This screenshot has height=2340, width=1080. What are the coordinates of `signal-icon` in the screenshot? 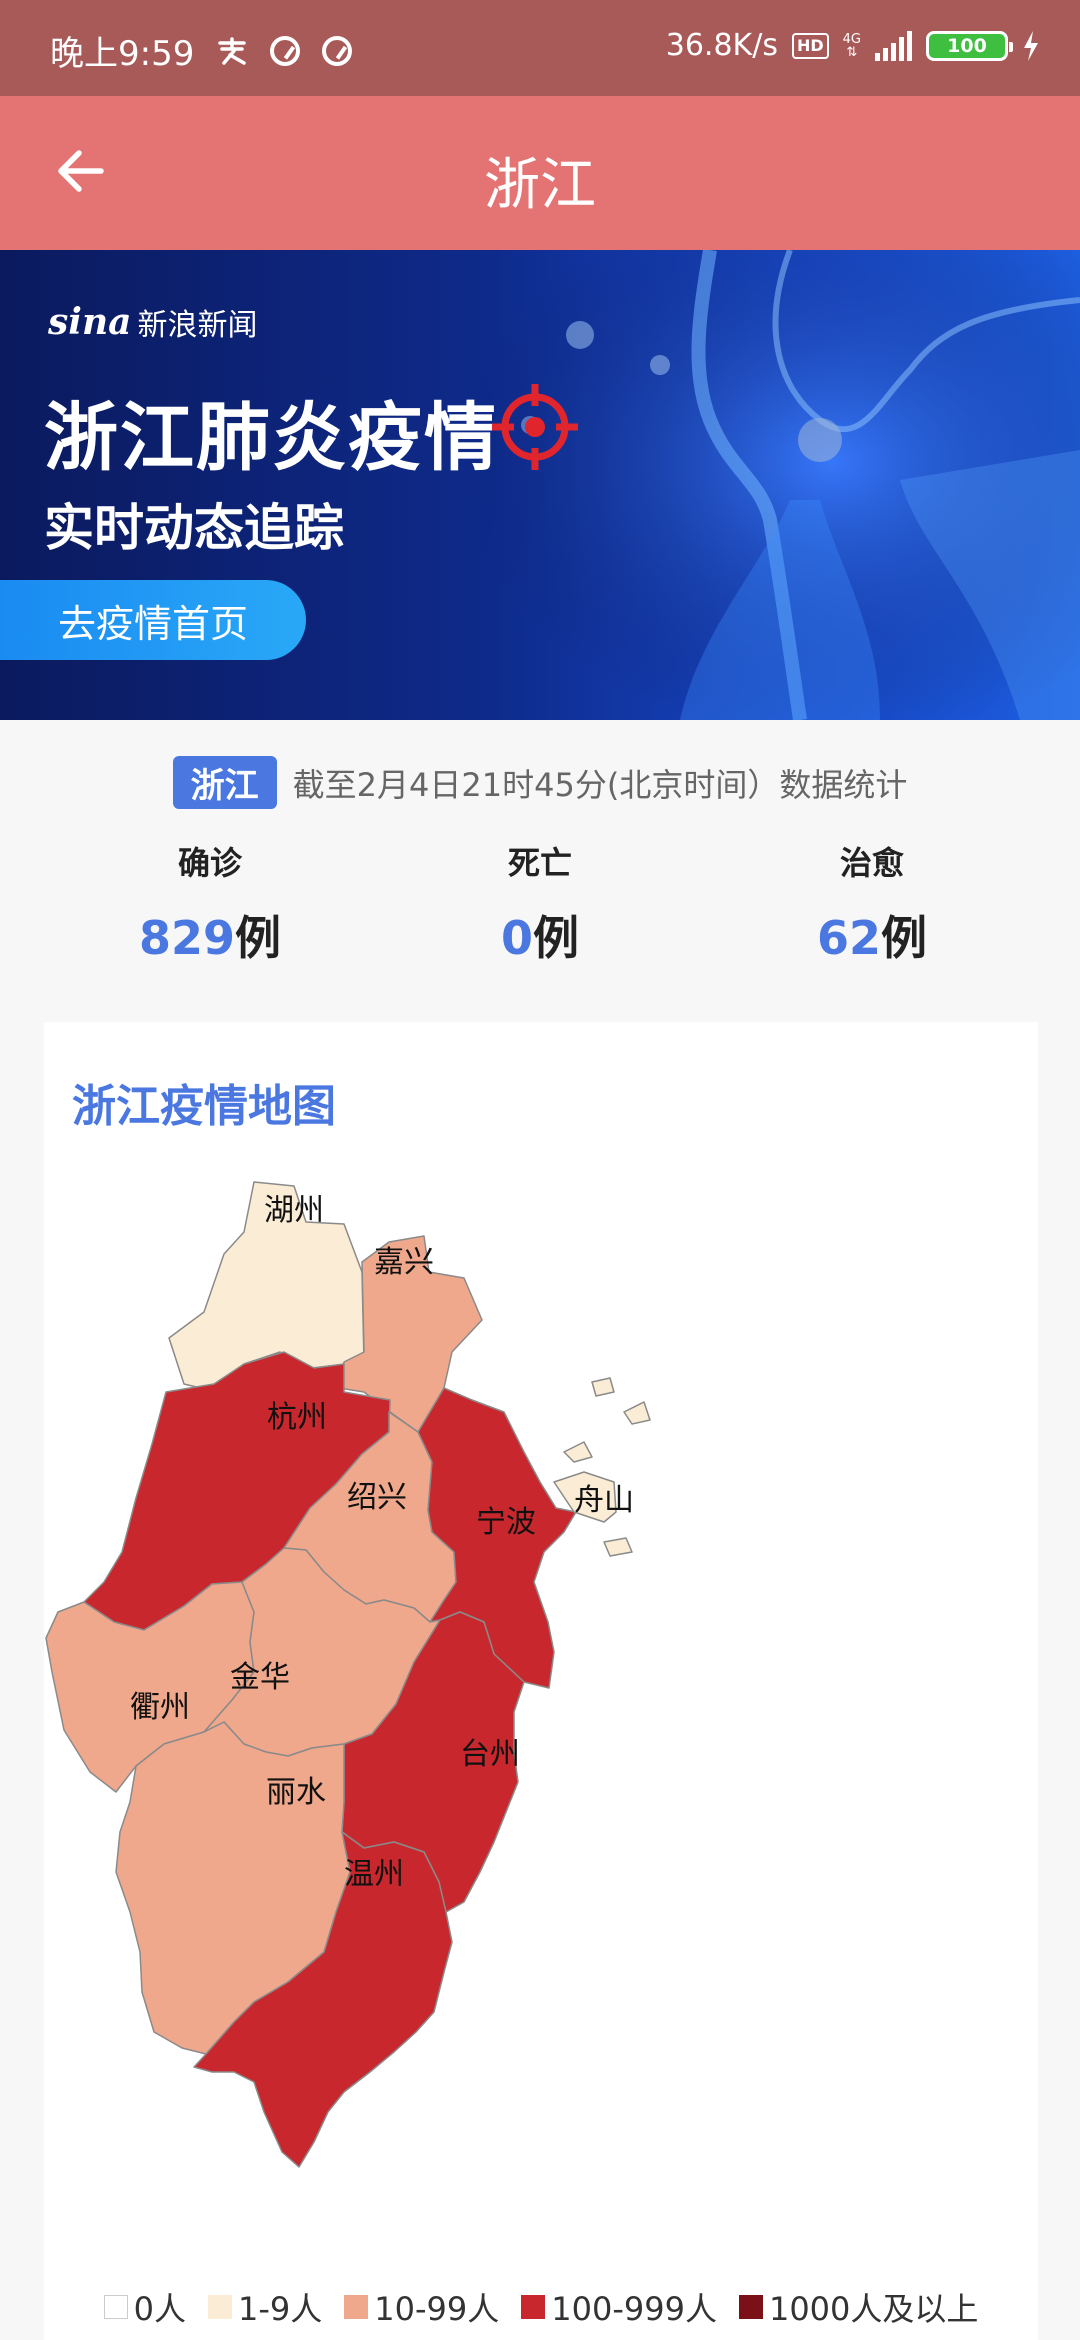 It's located at (893, 45).